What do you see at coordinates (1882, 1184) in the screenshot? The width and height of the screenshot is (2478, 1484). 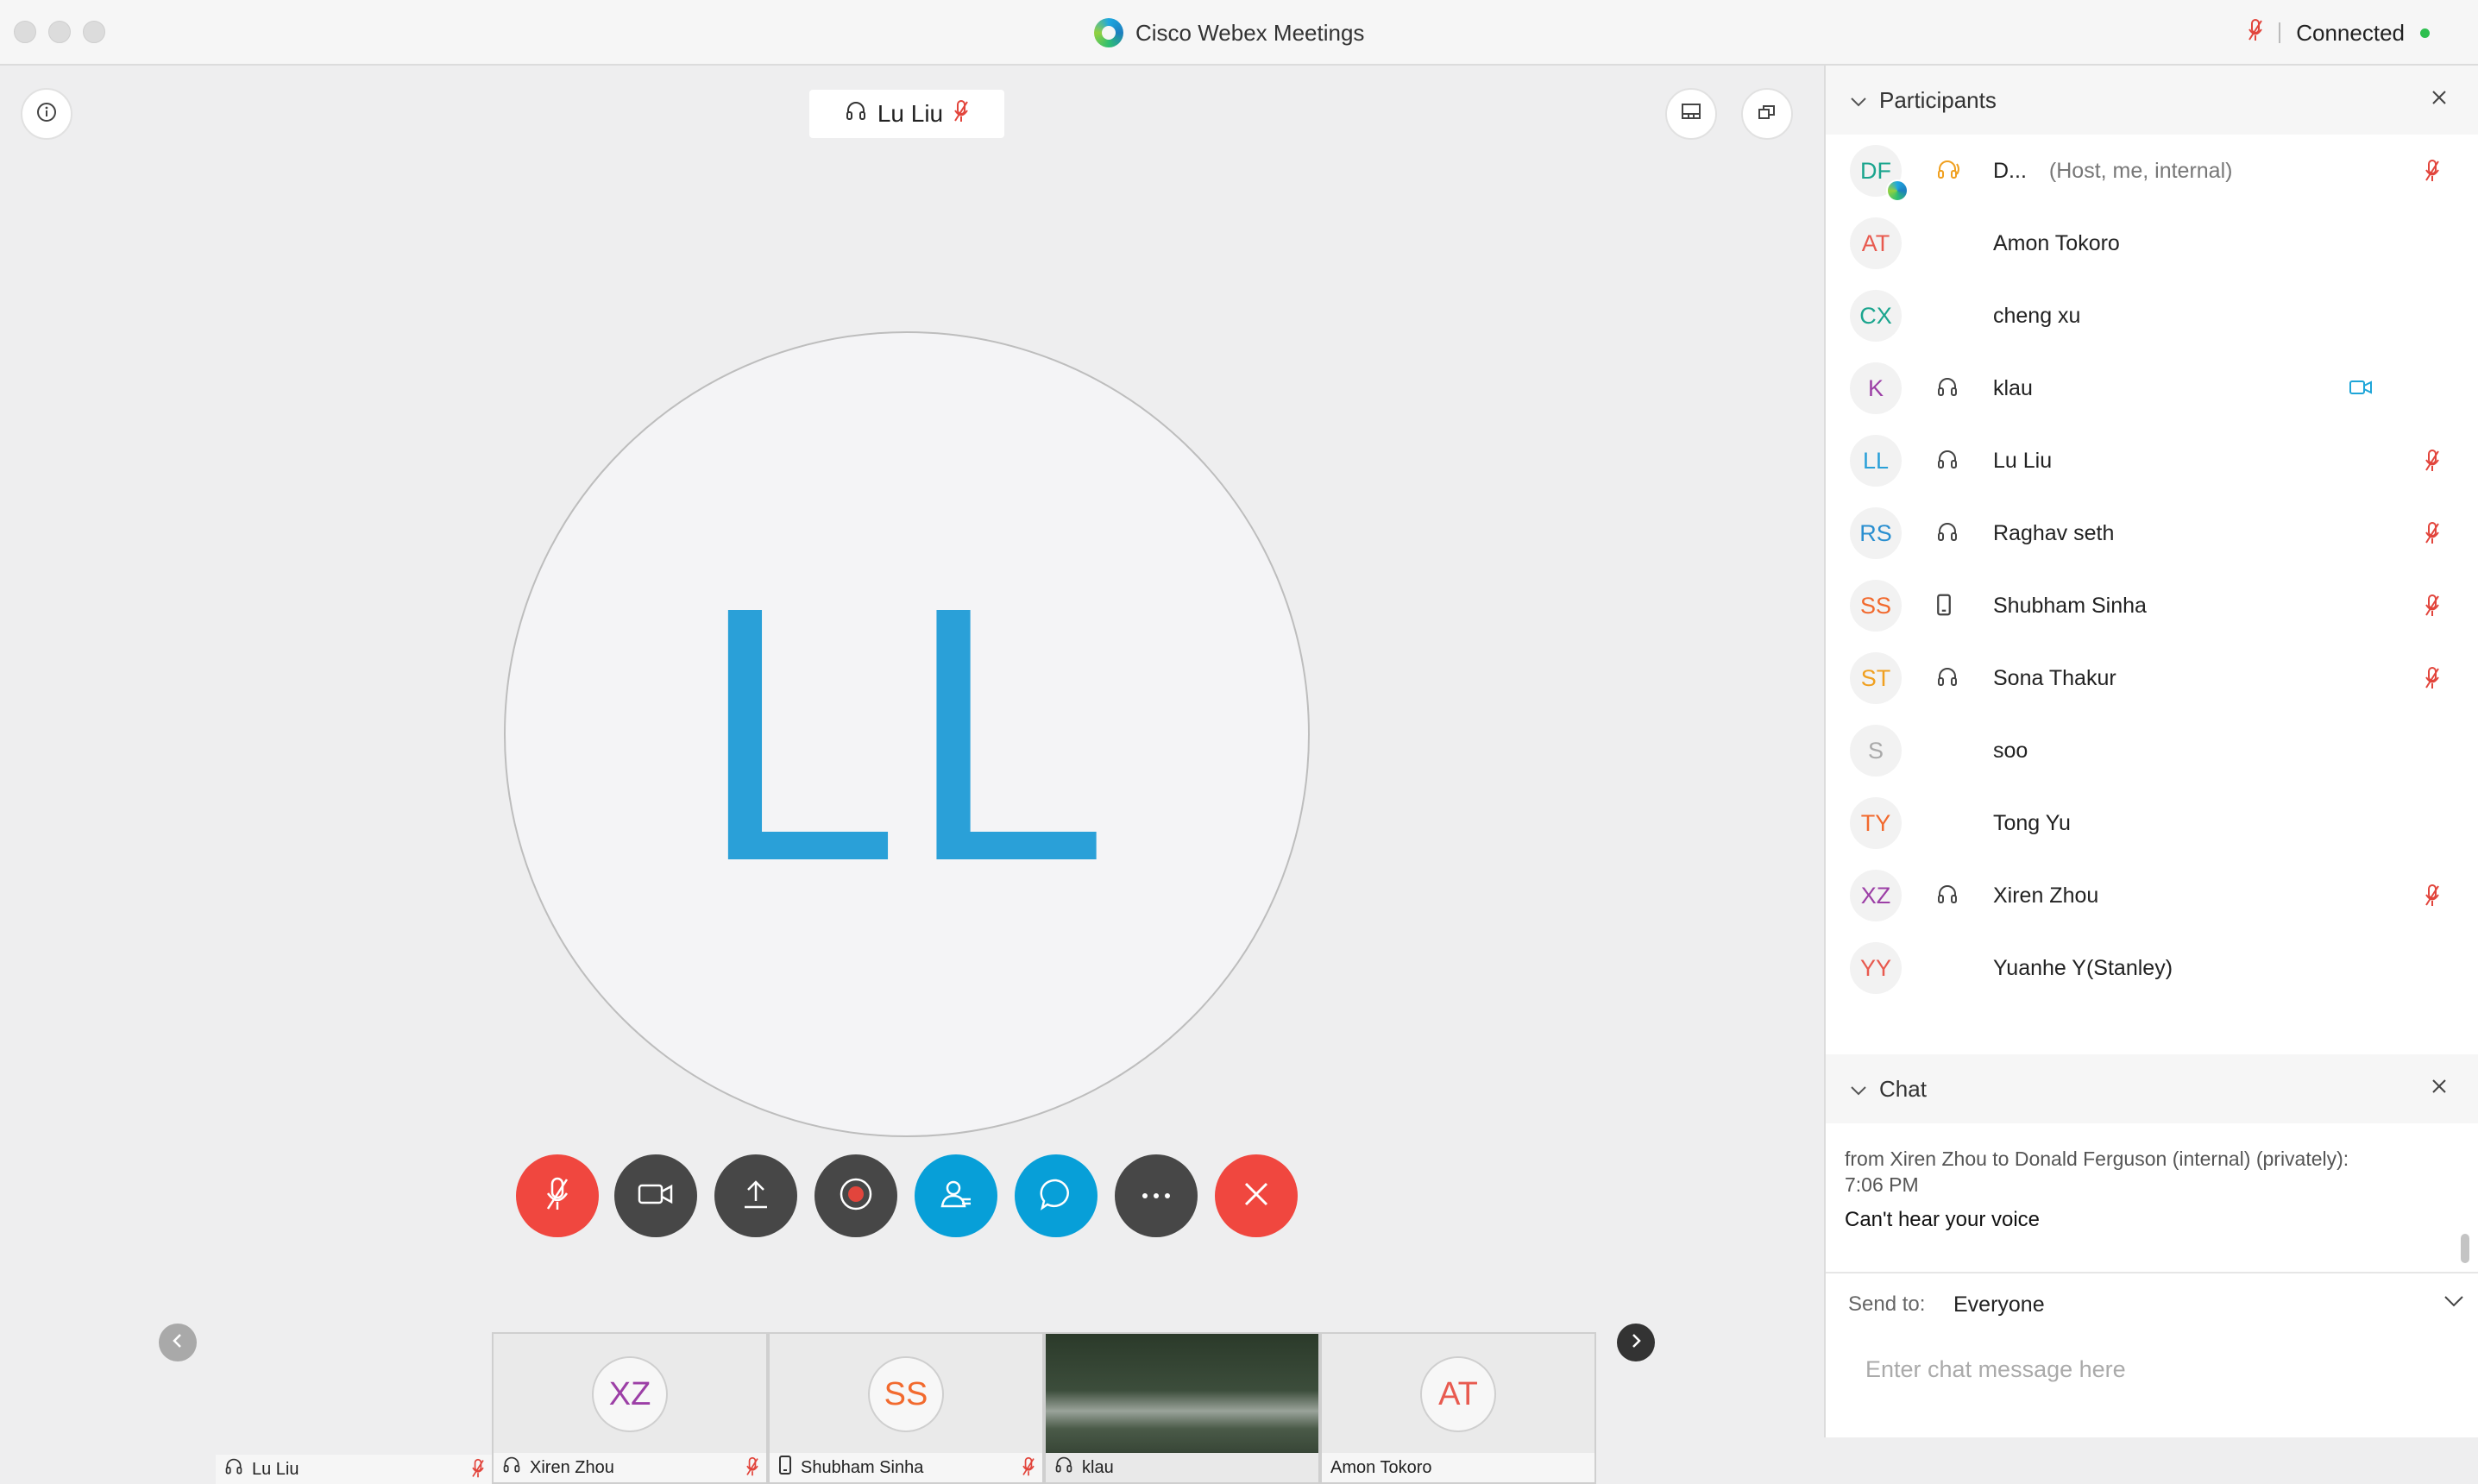 I see `chat-timestamp: 7:06 PM` at bounding box center [1882, 1184].